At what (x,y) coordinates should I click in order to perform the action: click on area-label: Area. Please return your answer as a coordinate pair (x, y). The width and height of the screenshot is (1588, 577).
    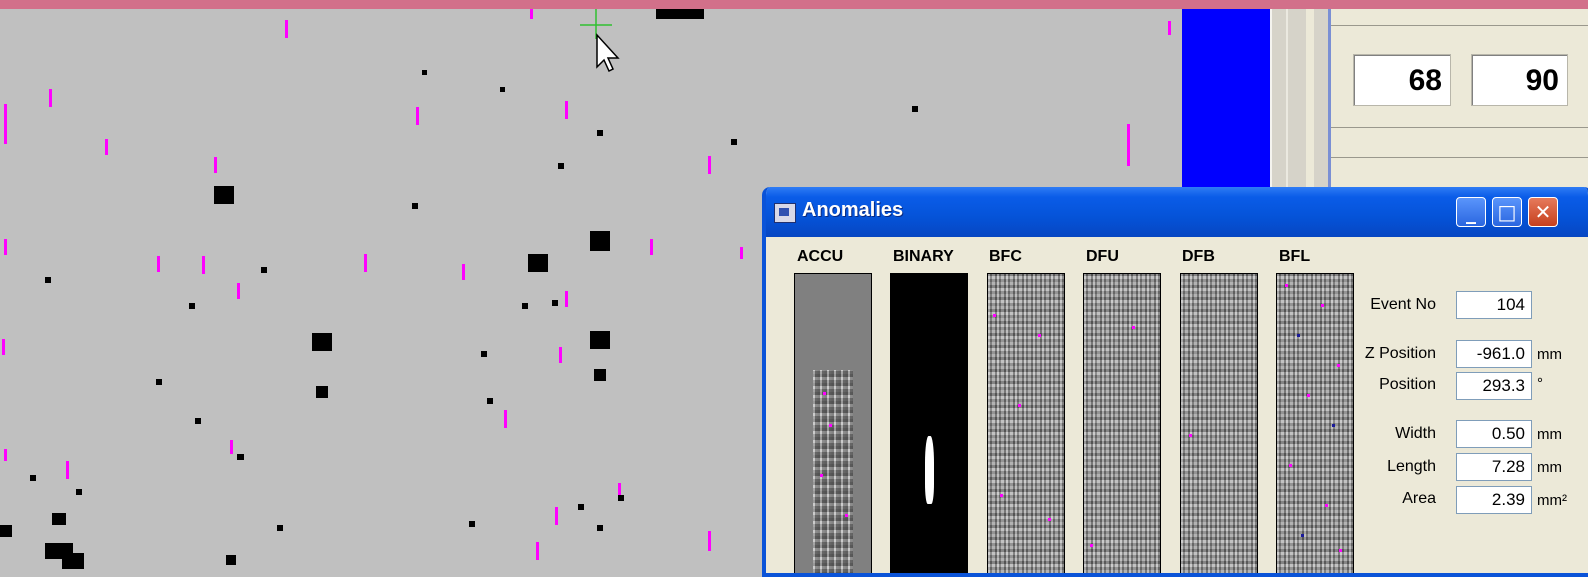
    Looking at the image, I should click on (1419, 498).